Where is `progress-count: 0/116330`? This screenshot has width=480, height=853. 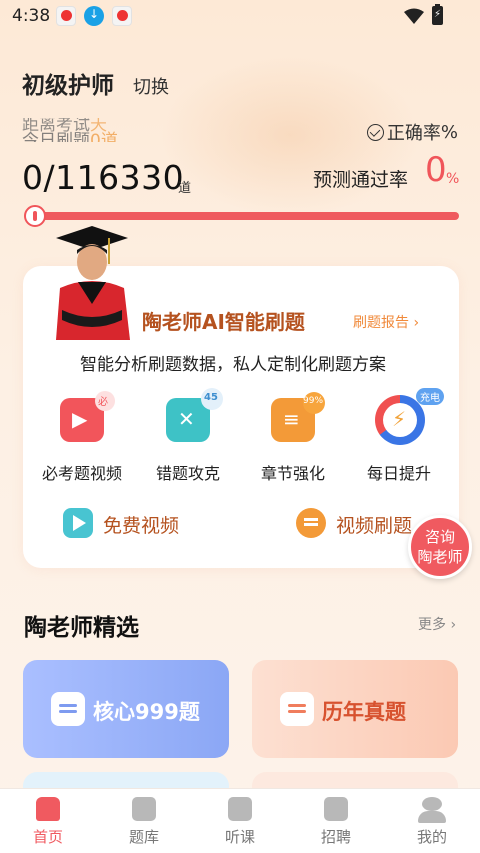 progress-count: 0/116330 is located at coordinates (103, 177).